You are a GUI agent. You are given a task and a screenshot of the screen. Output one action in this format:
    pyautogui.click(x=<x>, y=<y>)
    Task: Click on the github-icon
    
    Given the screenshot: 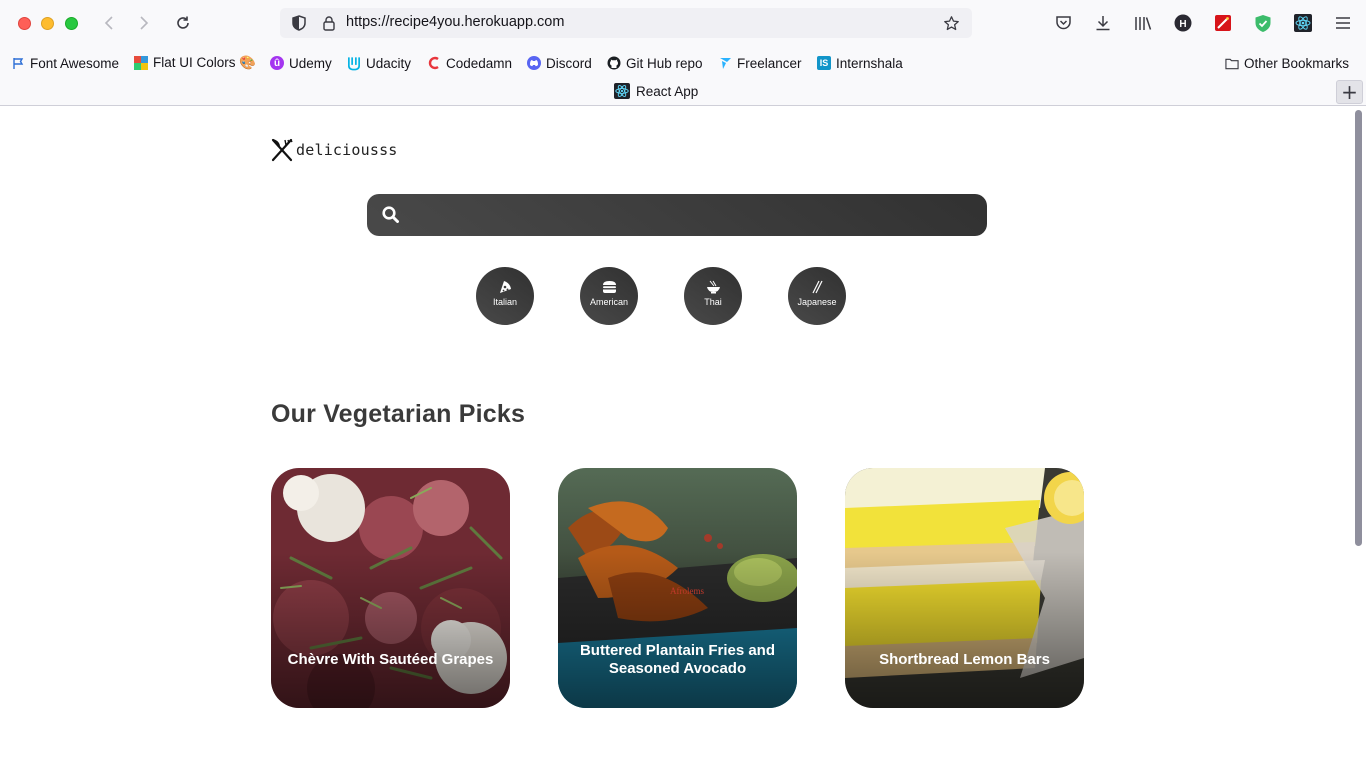 What is the action you would take?
    pyautogui.click(x=614, y=63)
    